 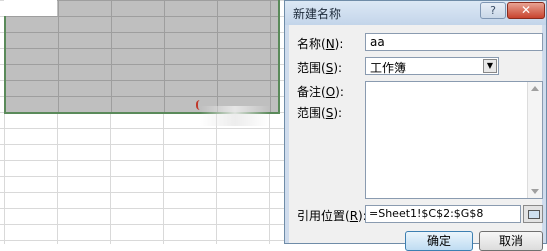 What do you see at coordinates (415, 13) in the screenshot?
I see `dialog-titlebar: 新建名称 ? ✕` at bounding box center [415, 13].